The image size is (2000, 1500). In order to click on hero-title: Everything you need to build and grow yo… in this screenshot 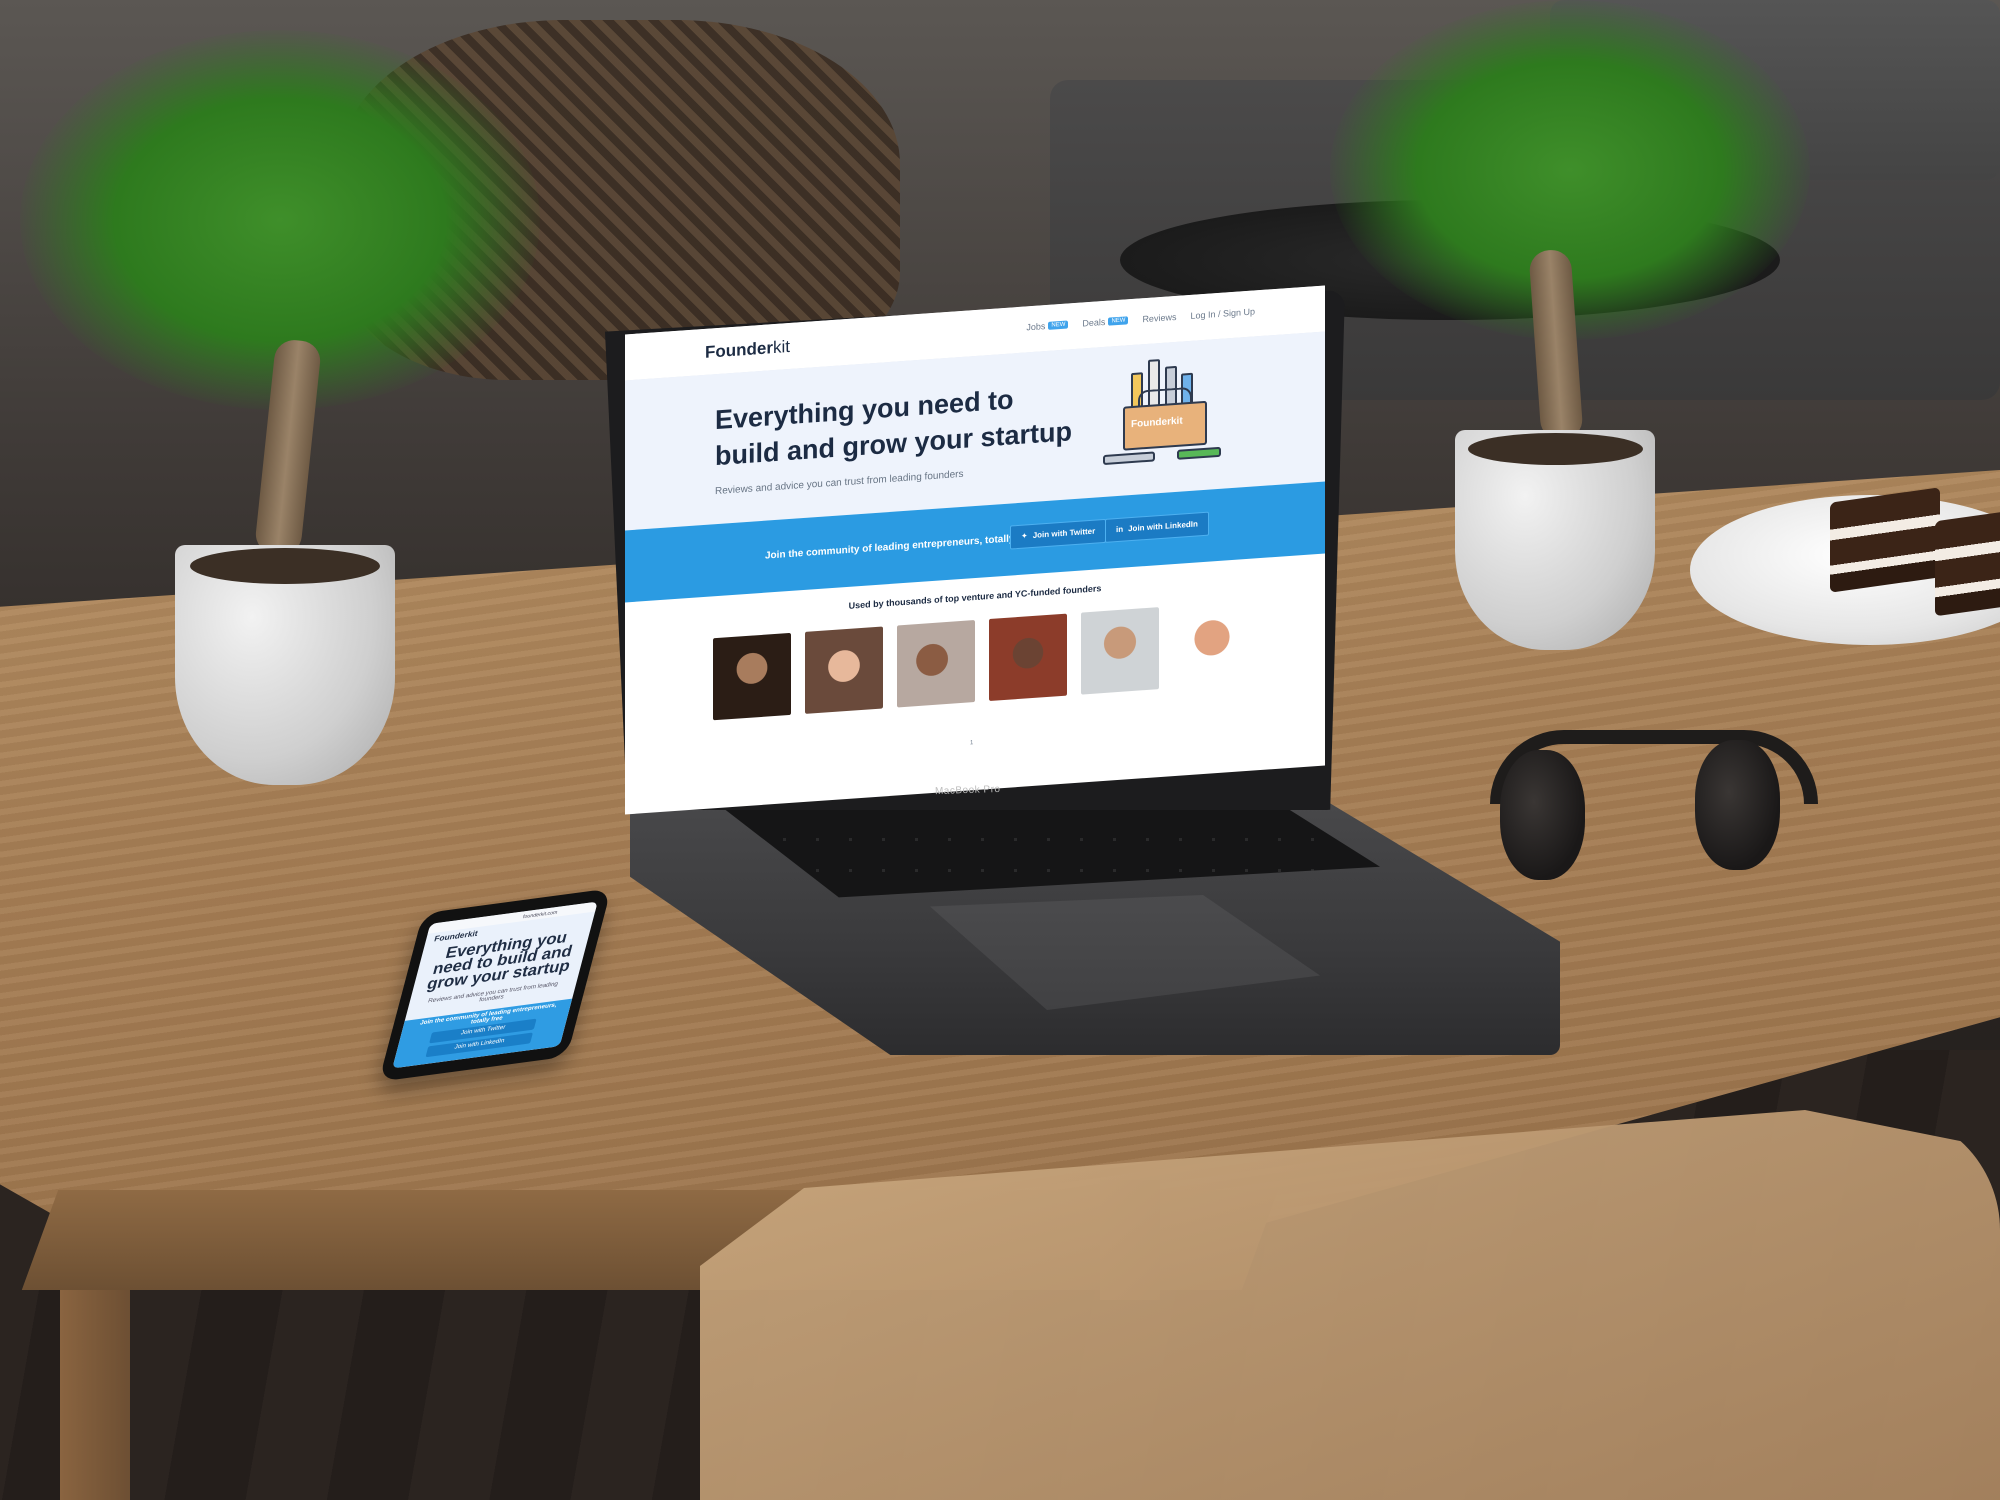, I will do `click(893, 428)`.